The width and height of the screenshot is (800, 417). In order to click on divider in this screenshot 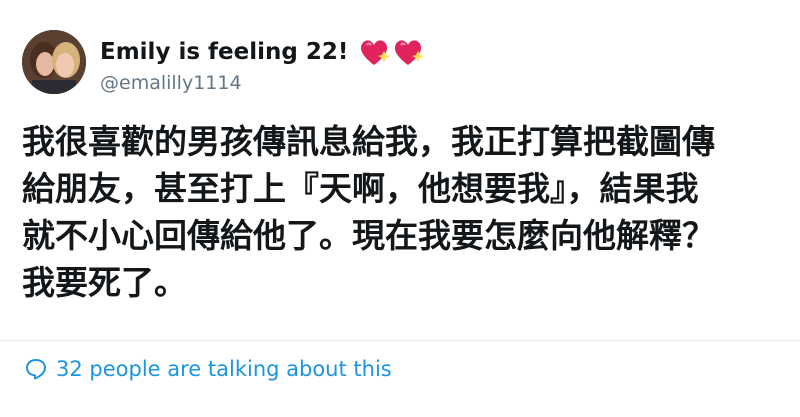, I will do `click(400, 340)`.